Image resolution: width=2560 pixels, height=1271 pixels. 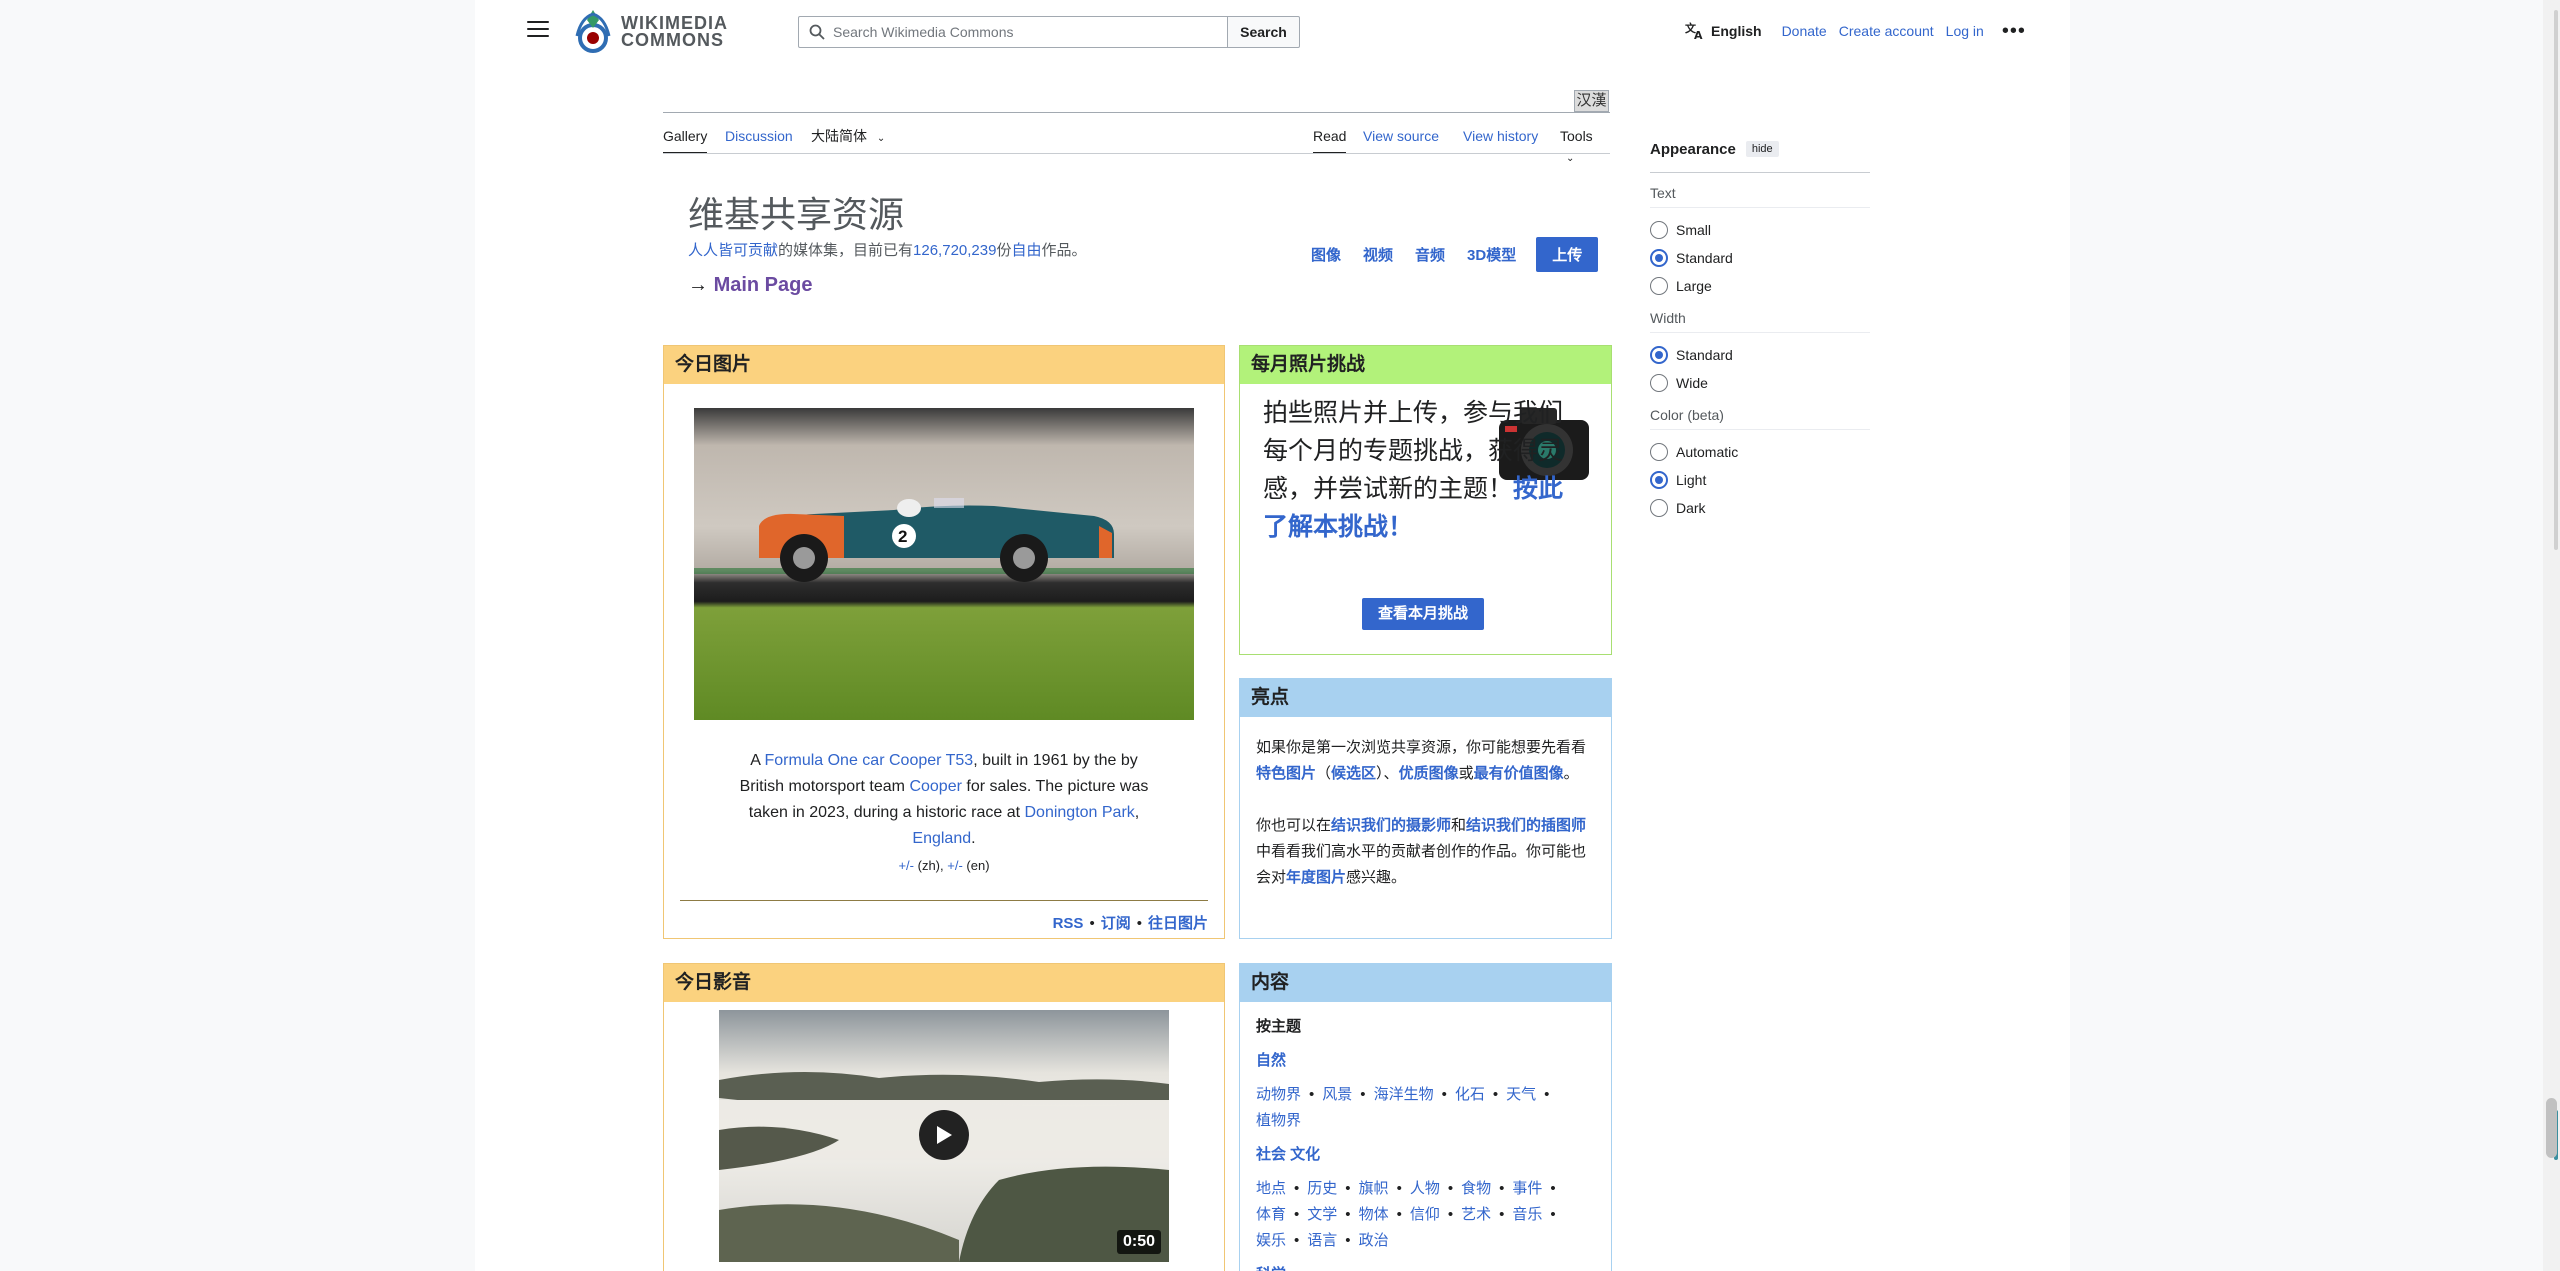 What do you see at coordinates (1426, 1155) in the screenshot?
I see `society-heading: 社会 文化` at bounding box center [1426, 1155].